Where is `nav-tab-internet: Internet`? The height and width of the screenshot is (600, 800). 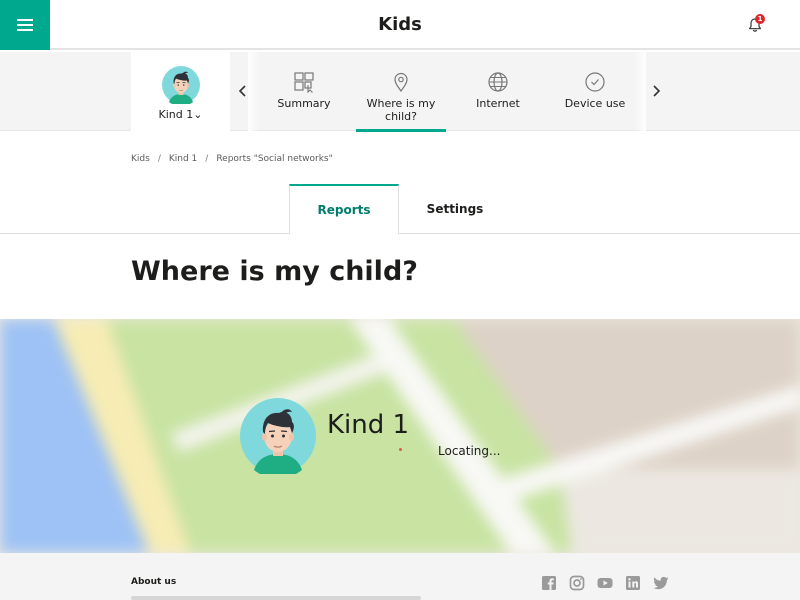
nav-tab-internet: Internet is located at coordinates (498, 91).